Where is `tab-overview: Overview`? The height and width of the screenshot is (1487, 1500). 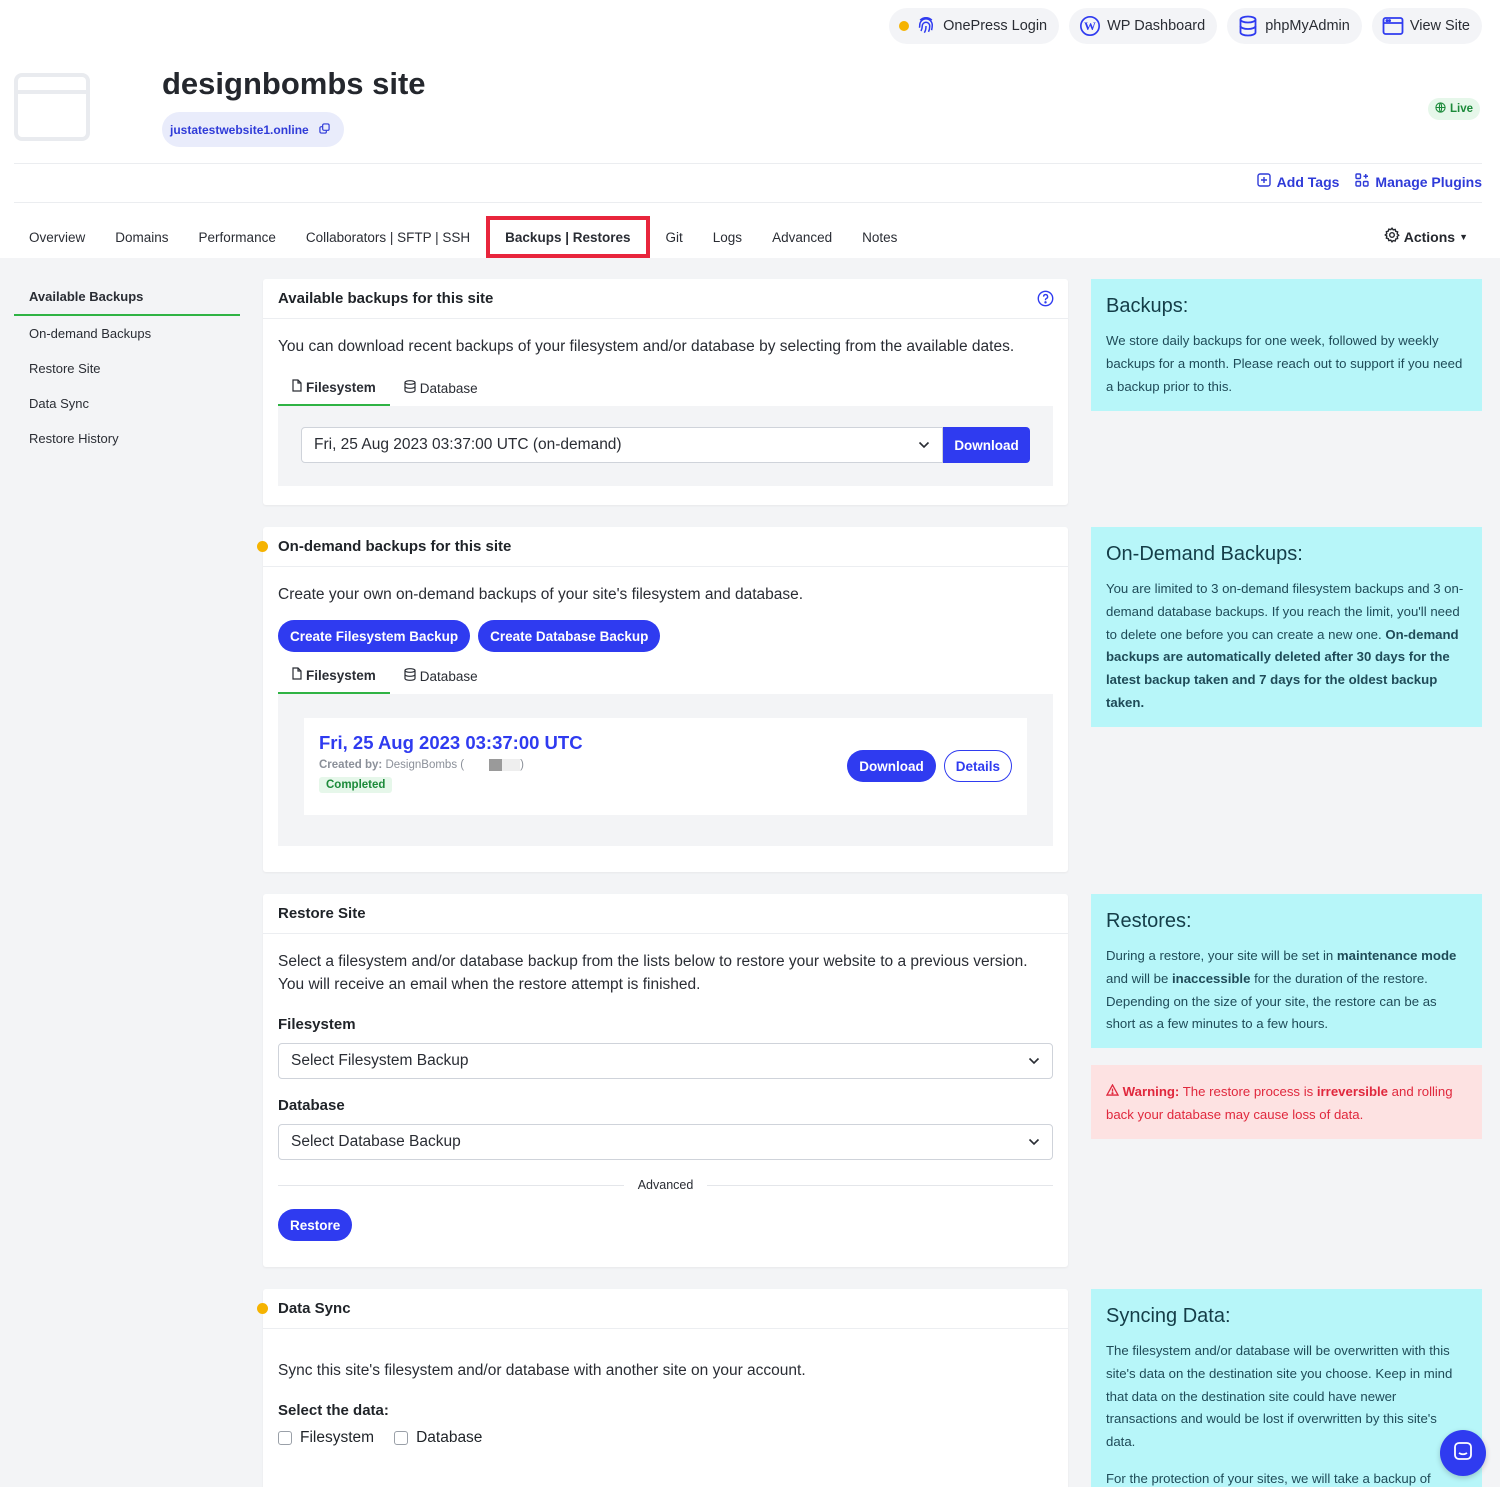
tab-overview: Overview is located at coordinates (57, 237).